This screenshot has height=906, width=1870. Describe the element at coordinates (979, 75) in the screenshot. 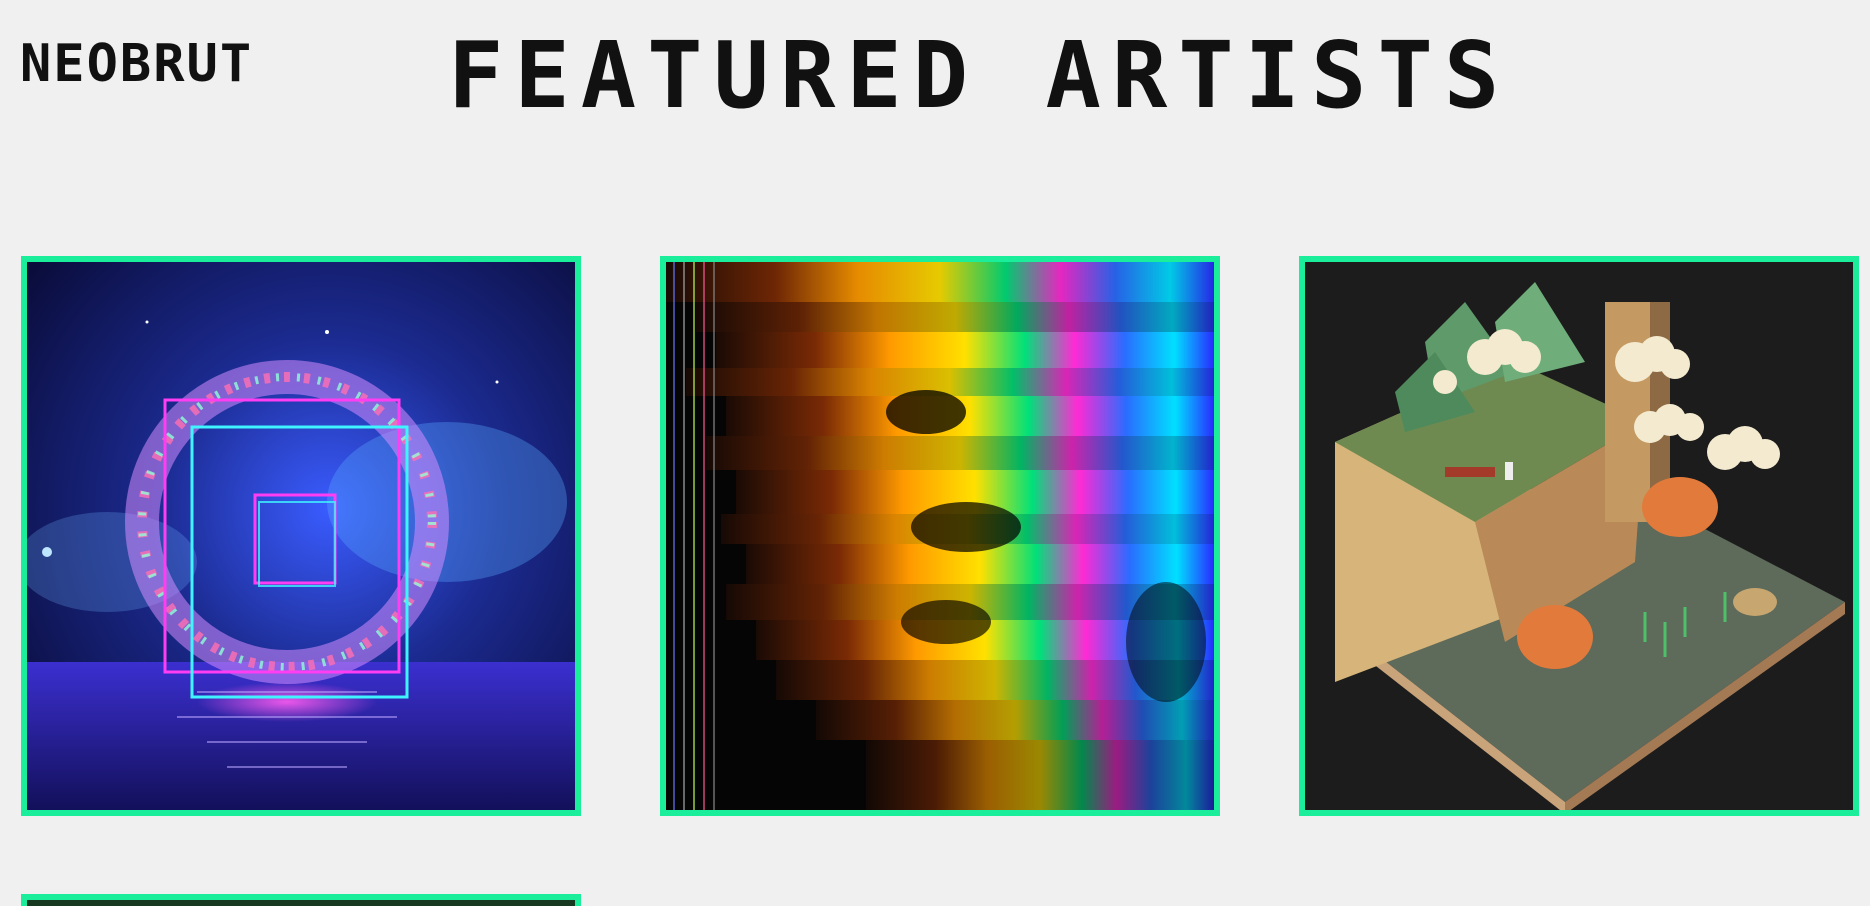

I see `page-title: FEATURED ARTISTS` at that location.